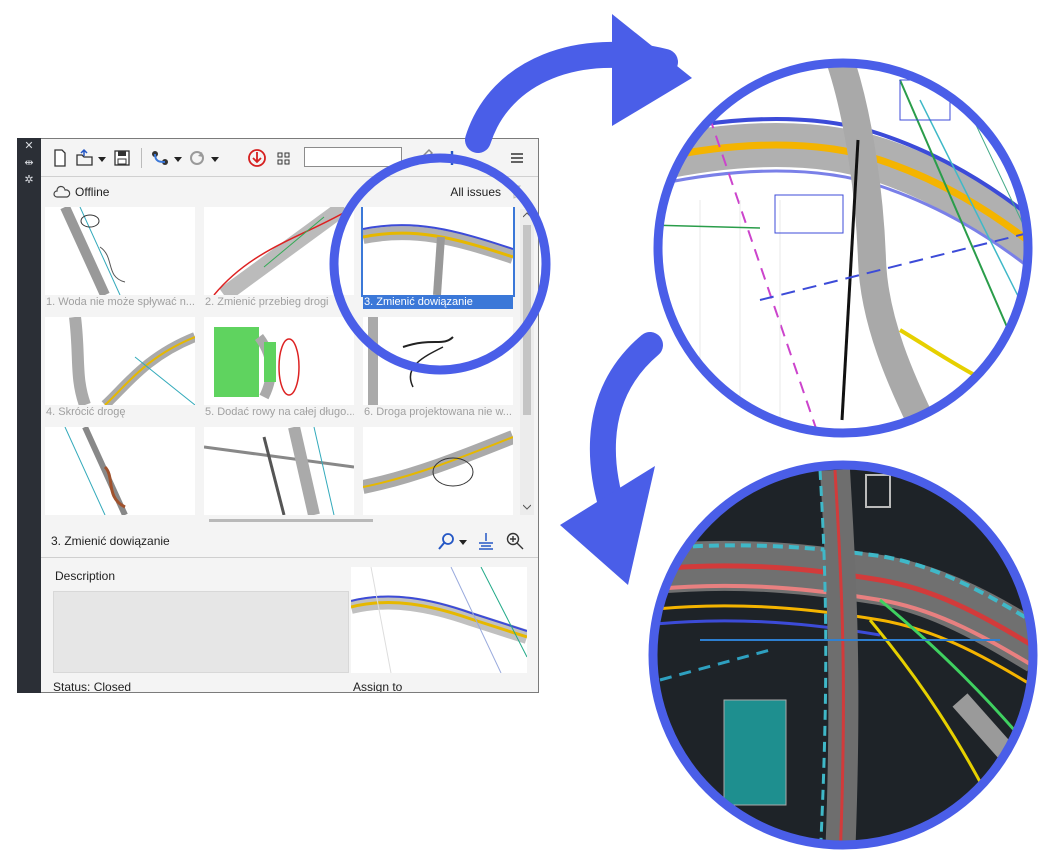 This screenshot has height=864, width=1053. What do you see at coordinates (452, 158) in the screenshot?
I see `plus-icon` at bounding box center [452, 158].